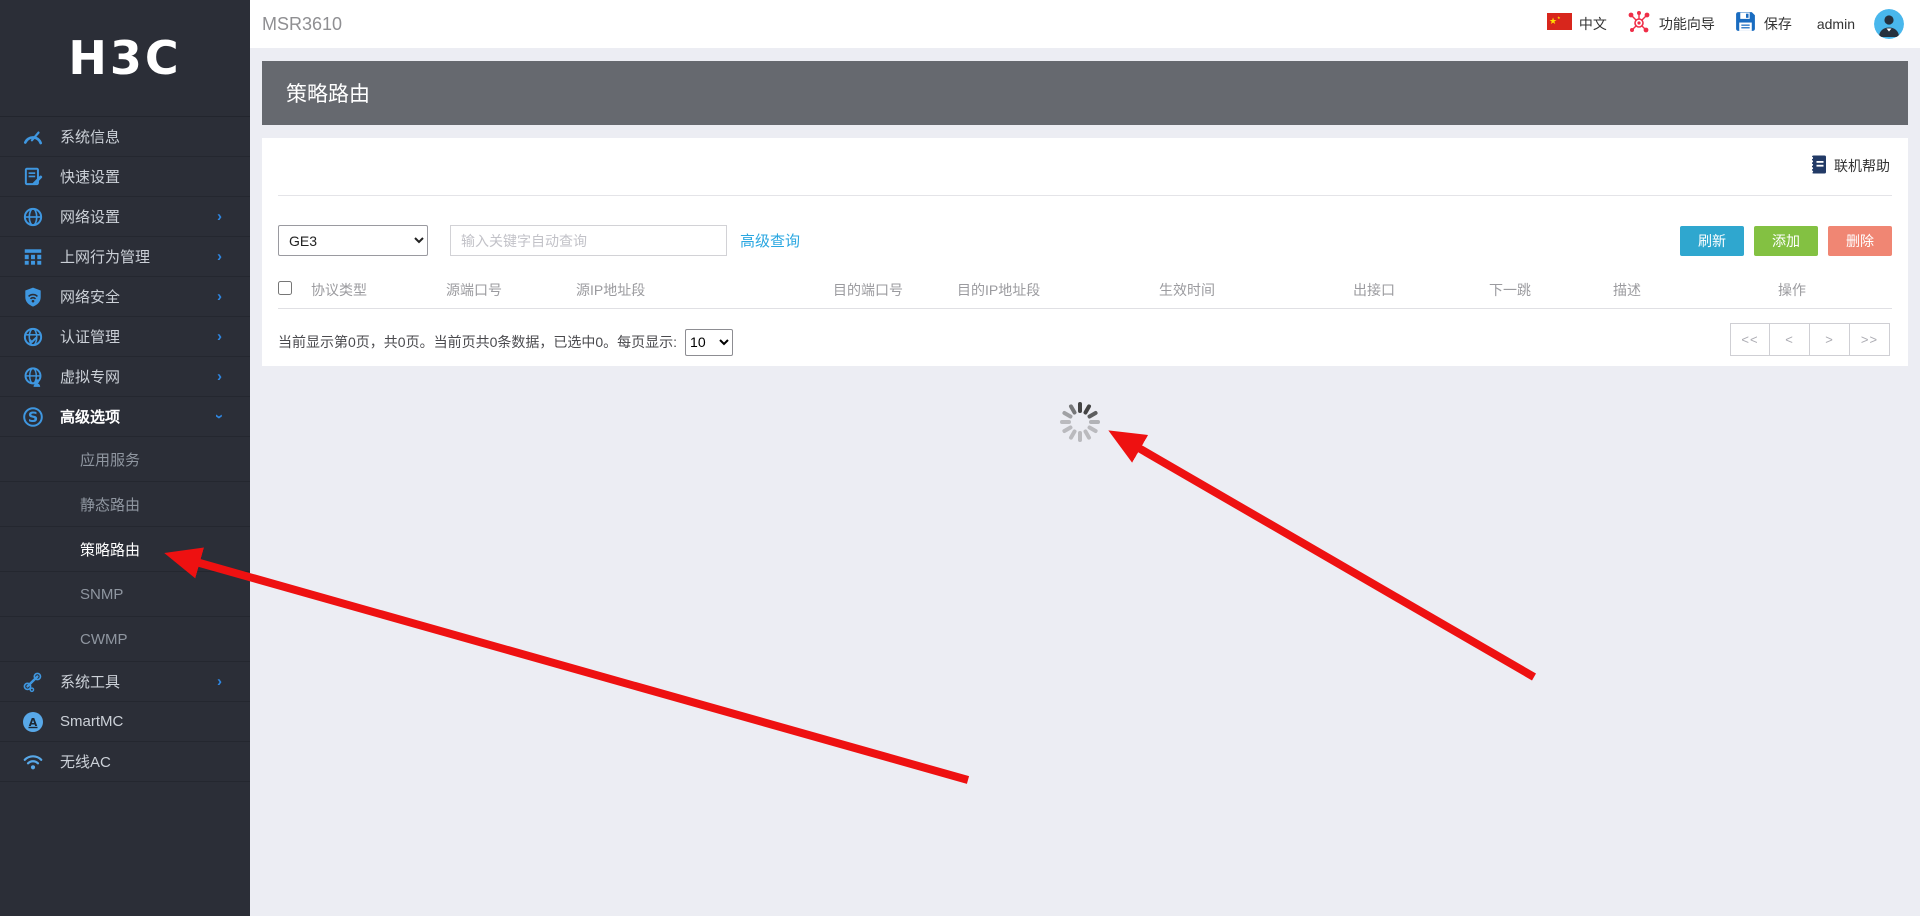 This screenshot has width=1920, height=916. What do you see at coordinates (104, 639) in the screenshot?
I see `sidebar-item-label: CWMP` at bounding box center [104, 639].